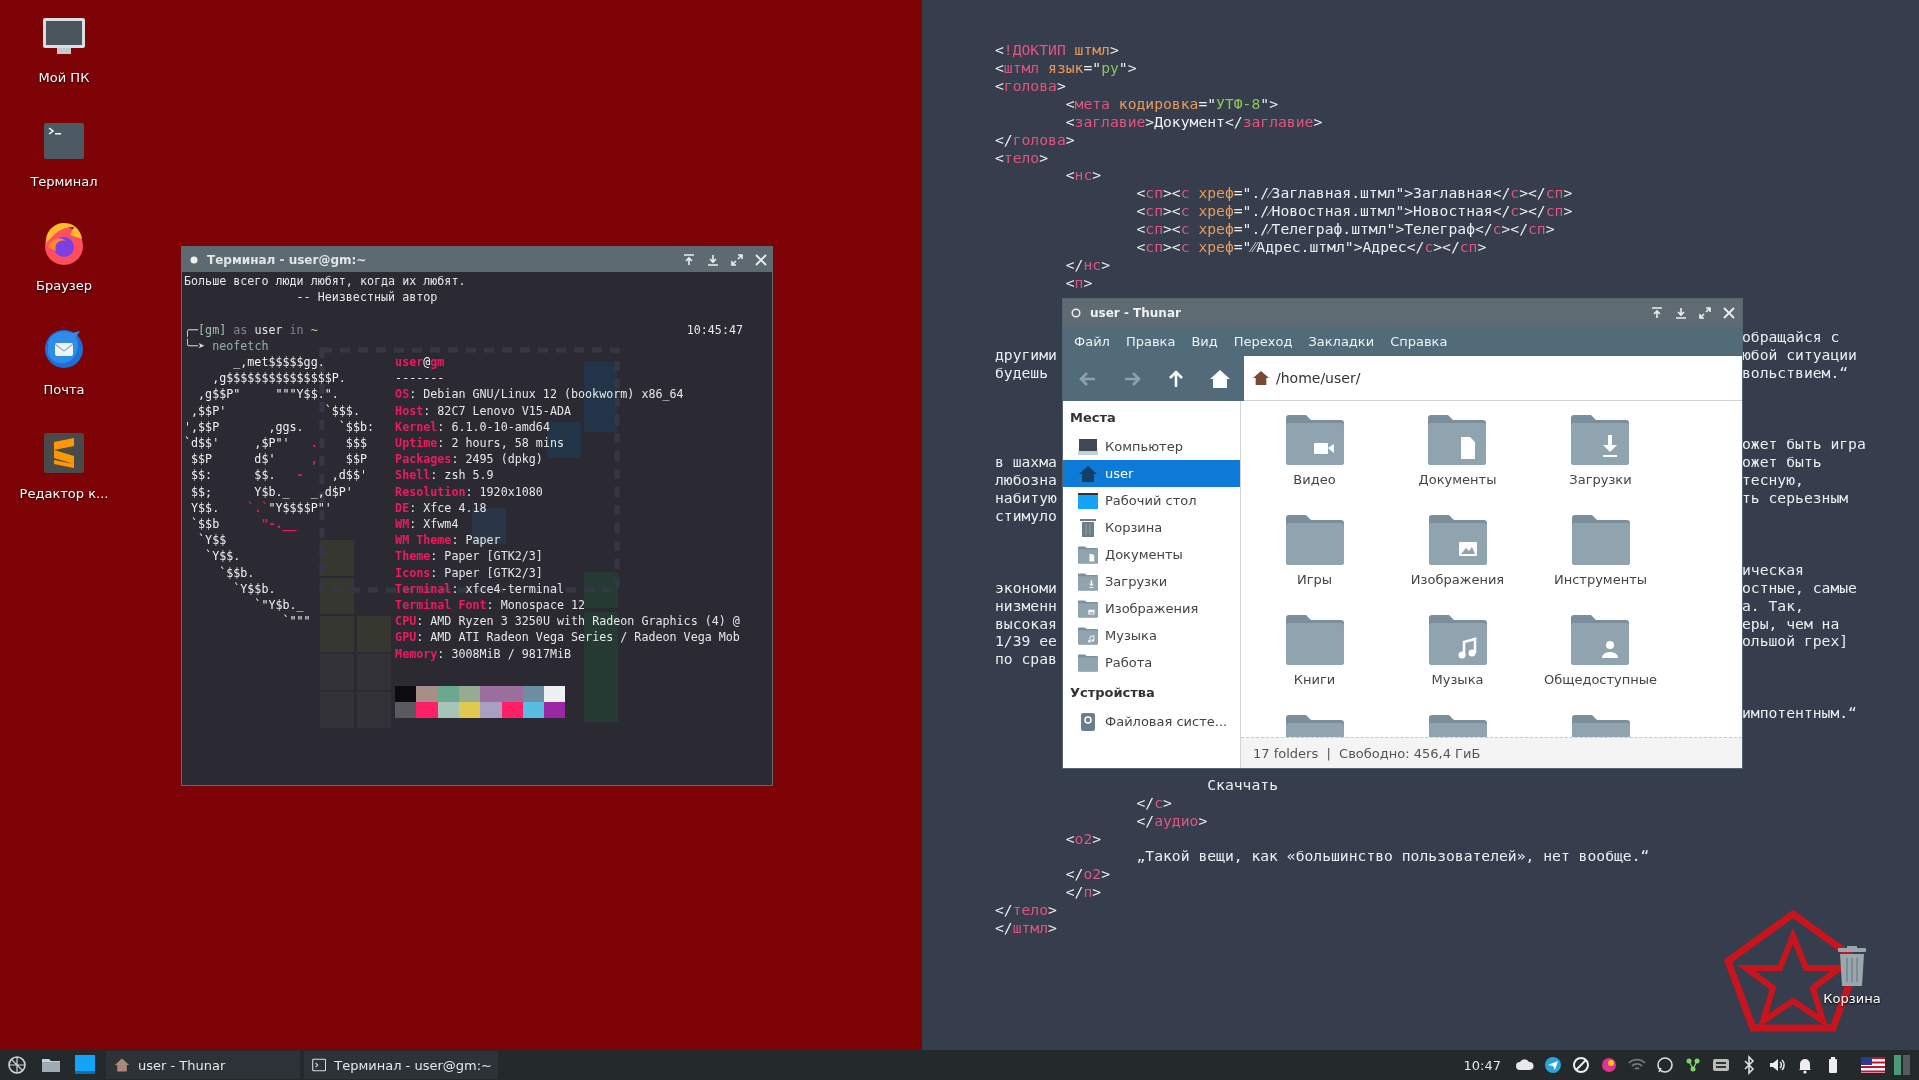  What do you see at coordinates (490, 605) in the screenshot?
I see `info-line: Terminal Font: Monospace 12` at bounding box center [490, 605].